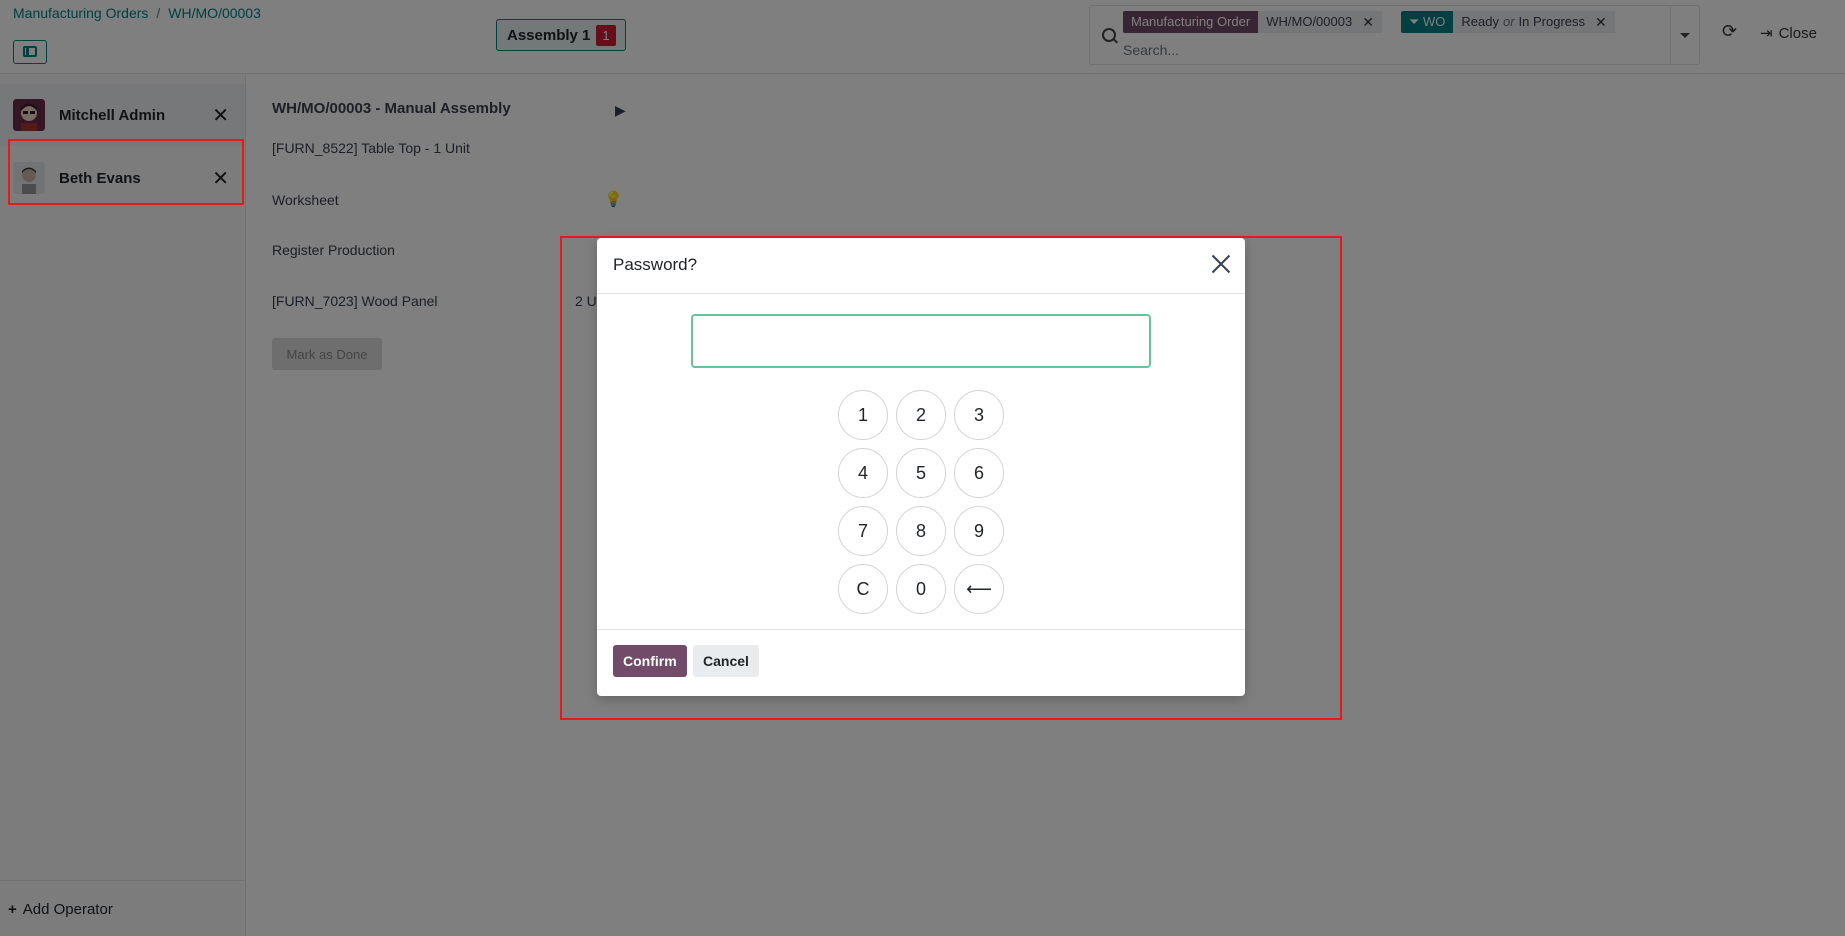 The image size is (1845, 936). What do you see at coordinates (1221, 264) in the screenshot?
I see `close-icon` at bounding box center [1221, 264].